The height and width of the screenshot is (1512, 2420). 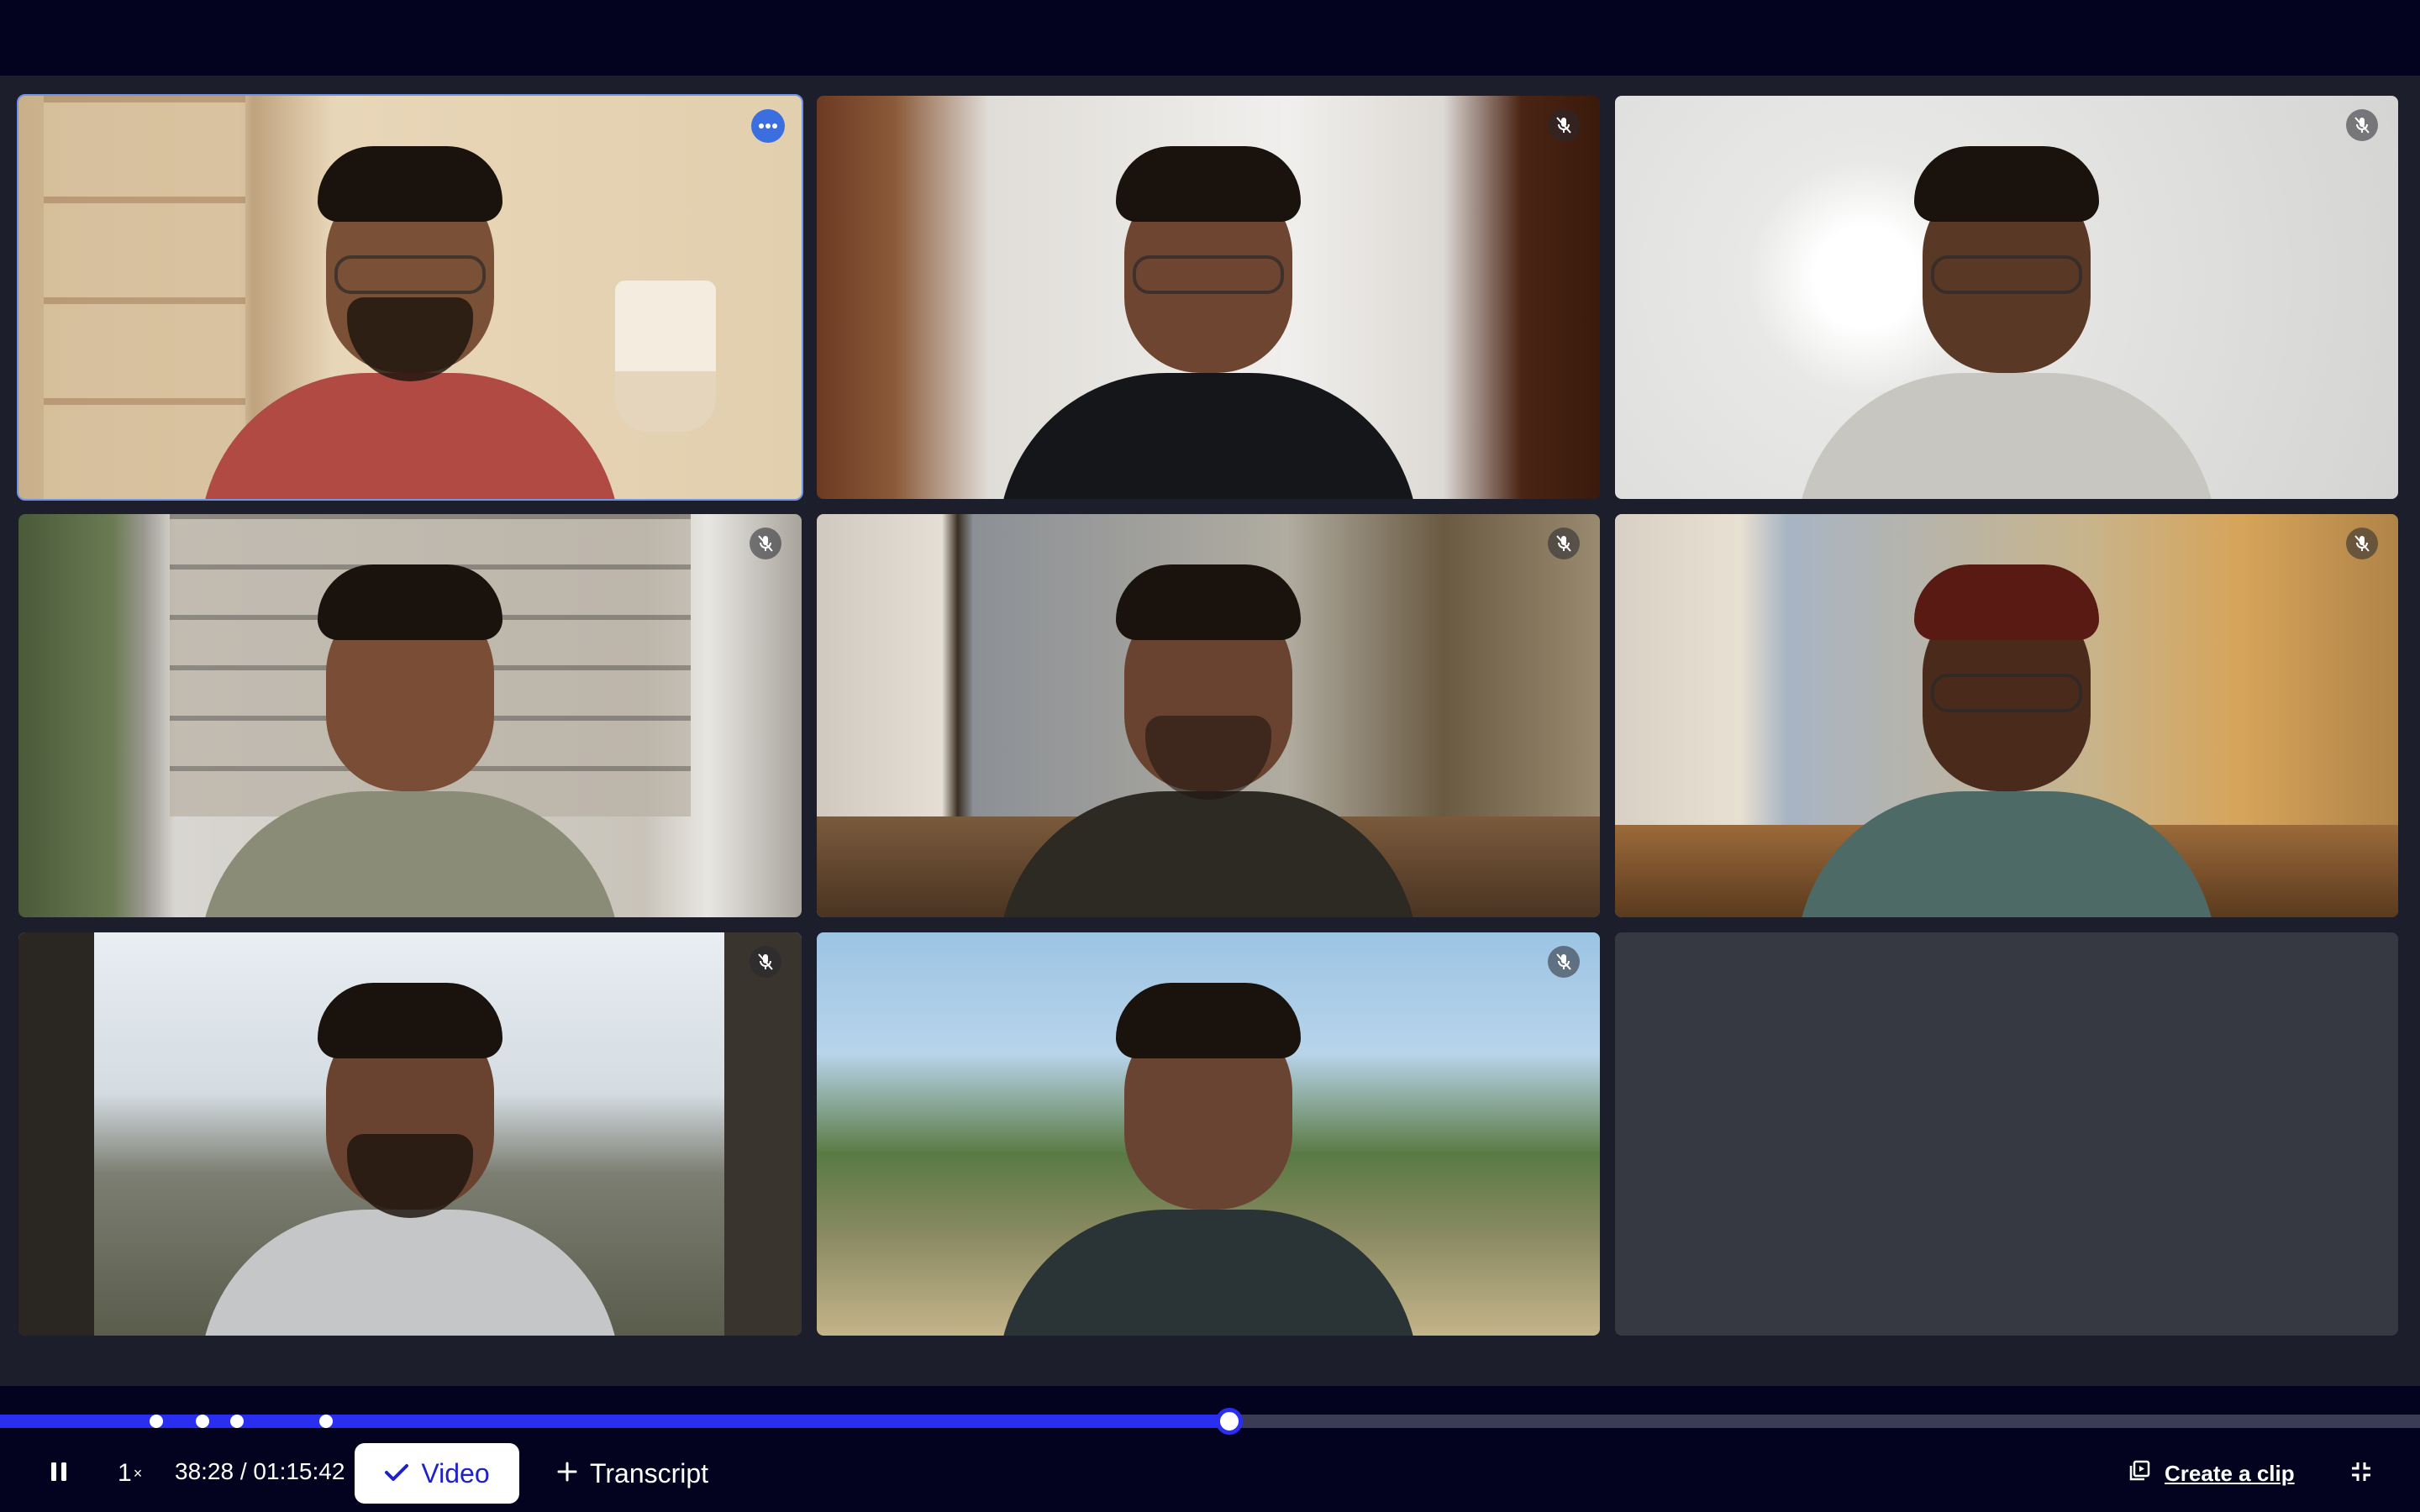 What do you see at coordinates (397, 1473) in the screenshot?
I see `checkmark-icon` at bounding box center [397, 1473].